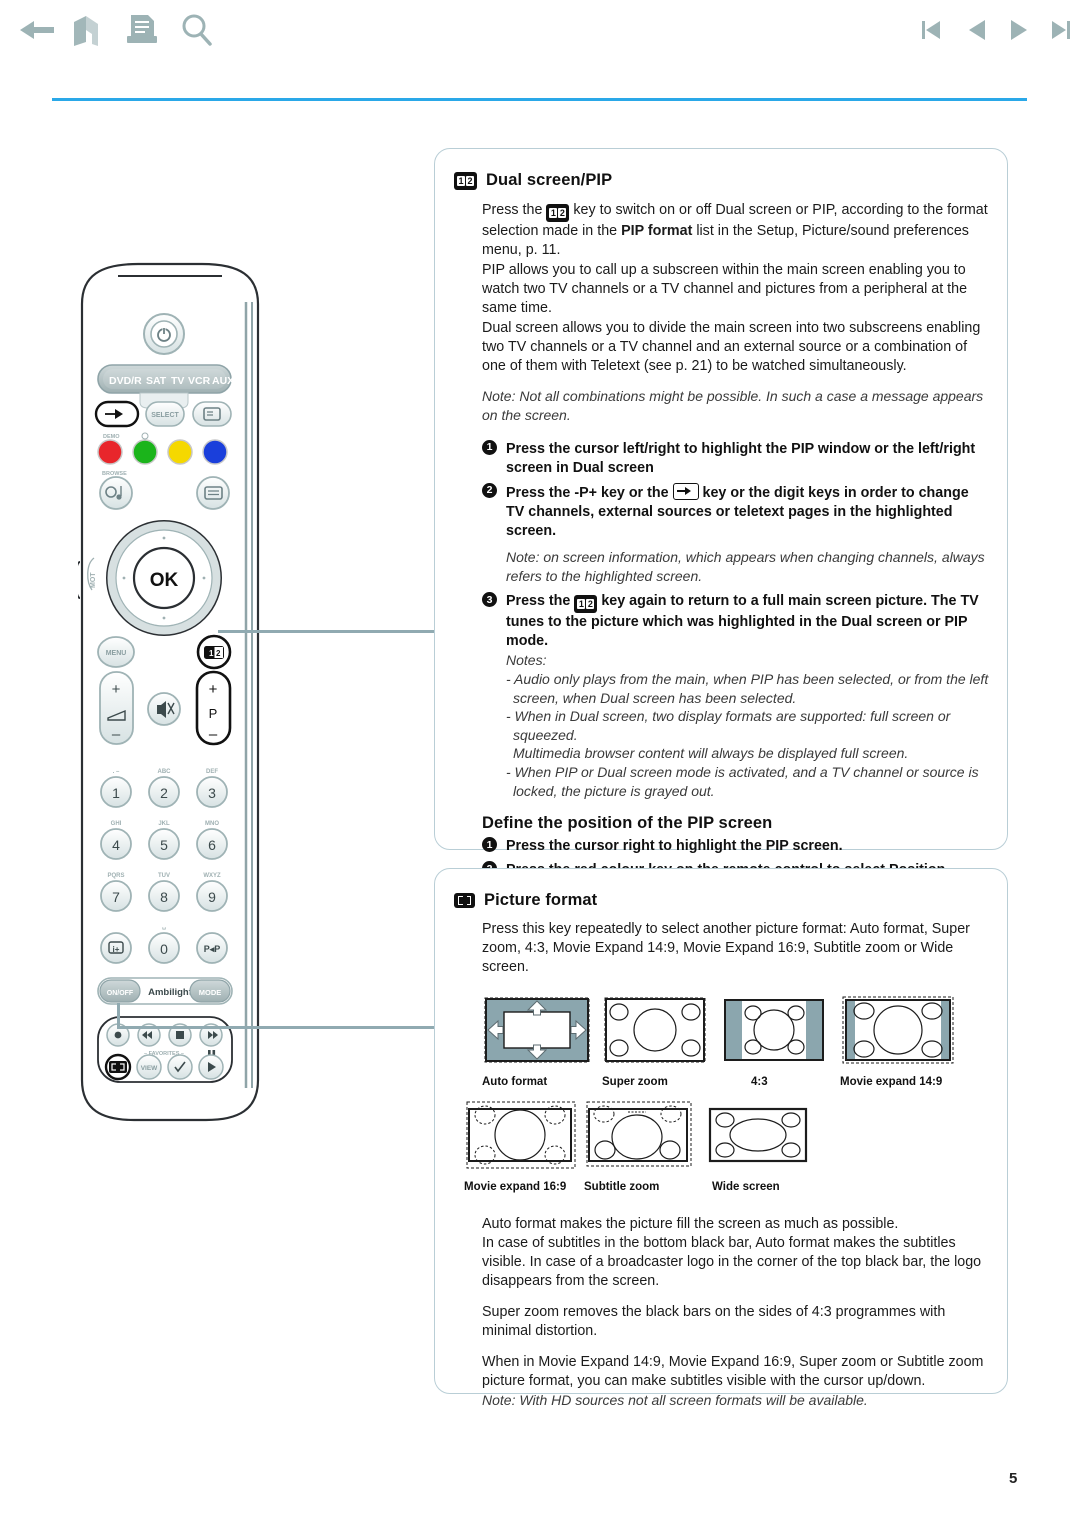 This screenshot has width=1080, height=1528. What do you see at coordinates (212, 793) in the screenshot?
I see `svg-text: 3` at bounding box center [212, 793].